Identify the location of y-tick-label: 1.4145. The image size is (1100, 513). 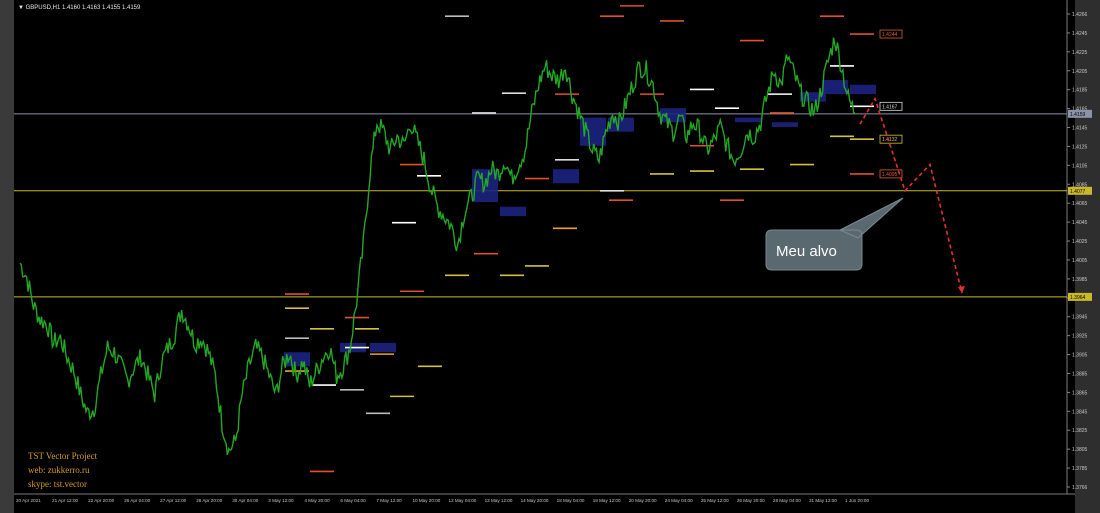
(1080, 129).